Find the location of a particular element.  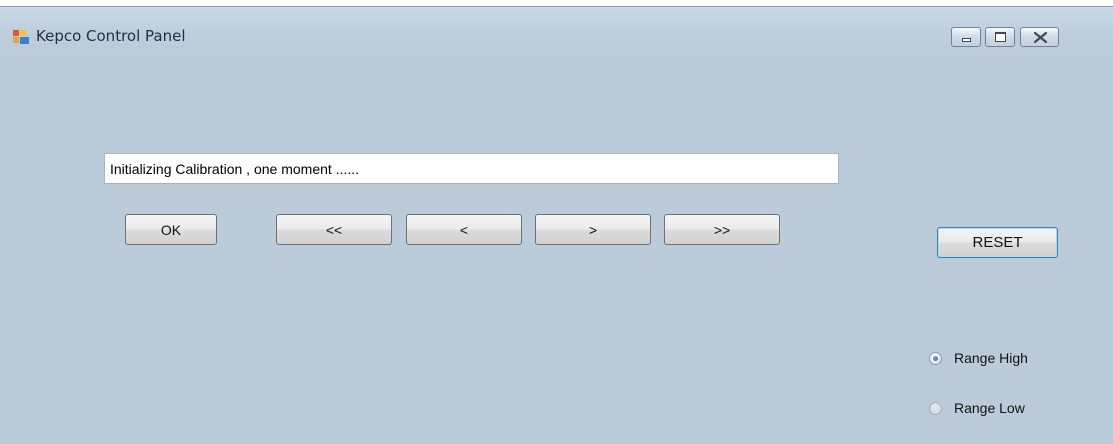

maximize-icon is located at coordinates (1000, 37).